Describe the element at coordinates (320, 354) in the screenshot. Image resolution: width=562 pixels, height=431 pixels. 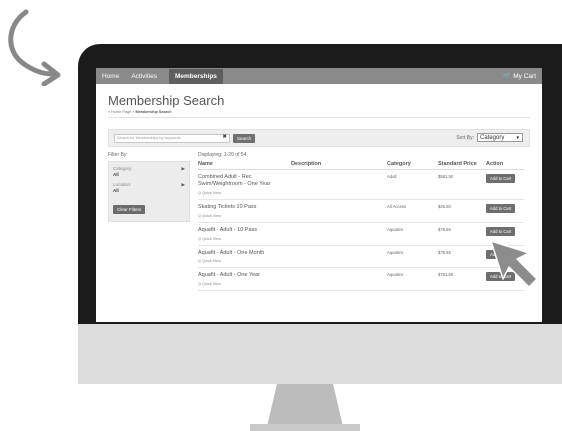
I see `monitor-chin` at that location.